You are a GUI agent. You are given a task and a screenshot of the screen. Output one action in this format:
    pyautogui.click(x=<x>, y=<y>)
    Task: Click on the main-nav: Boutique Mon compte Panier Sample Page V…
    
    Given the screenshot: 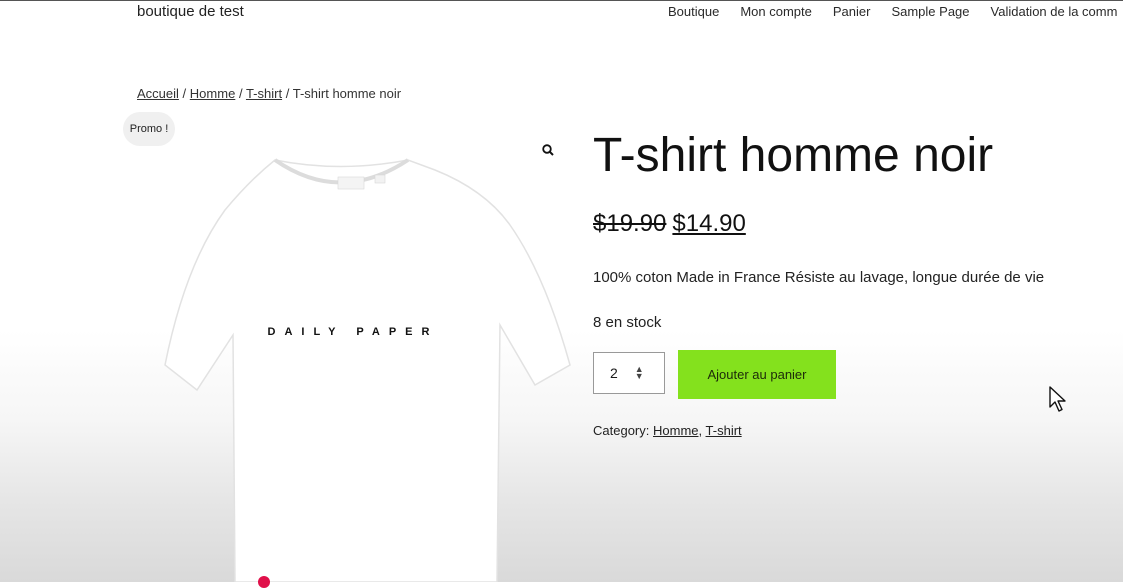 What is the action you would take?
    pyautogui.click(x=892, y=11)
    